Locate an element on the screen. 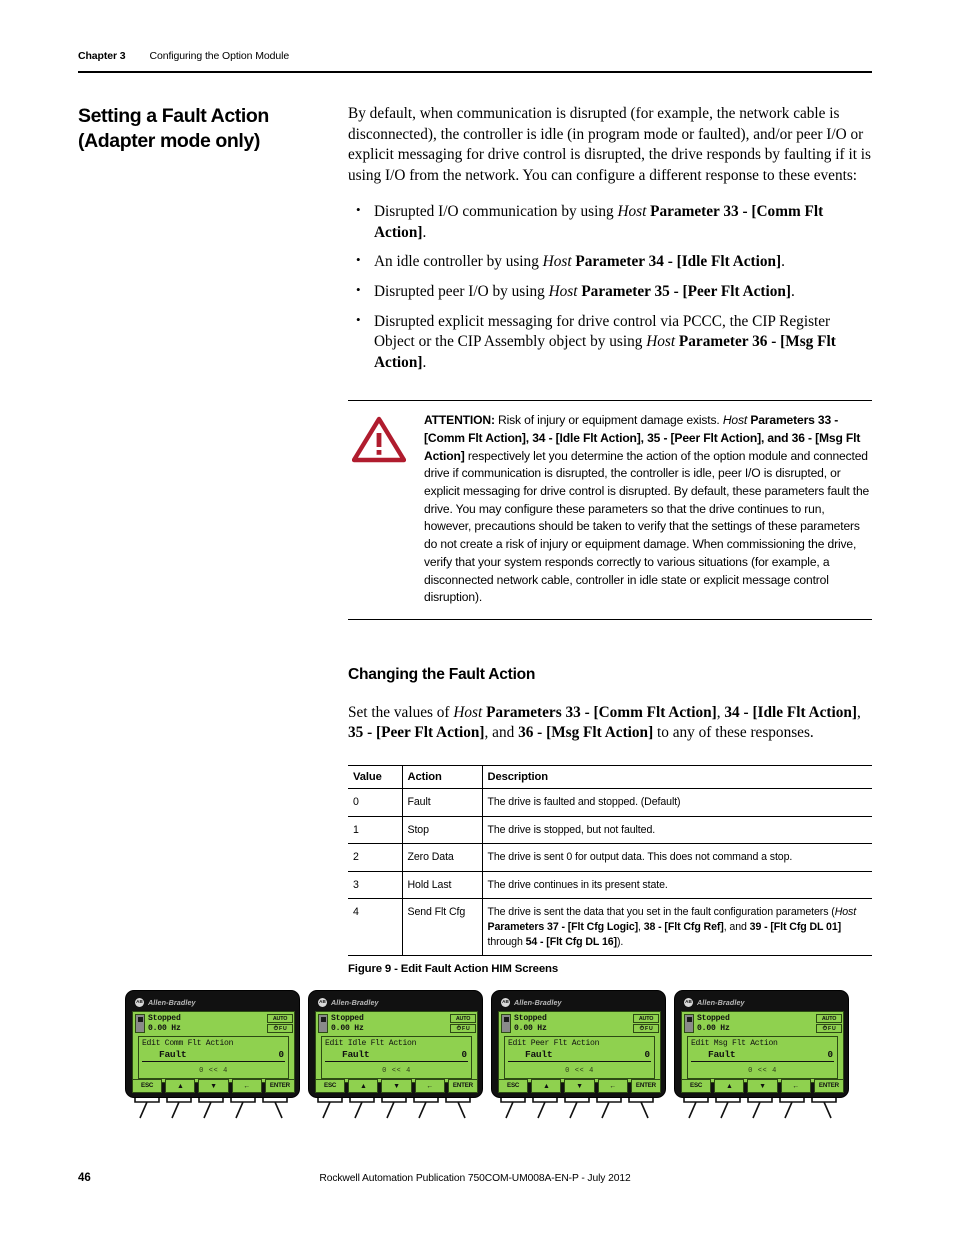  desc-host: Host is located at coordinates (845, 912).